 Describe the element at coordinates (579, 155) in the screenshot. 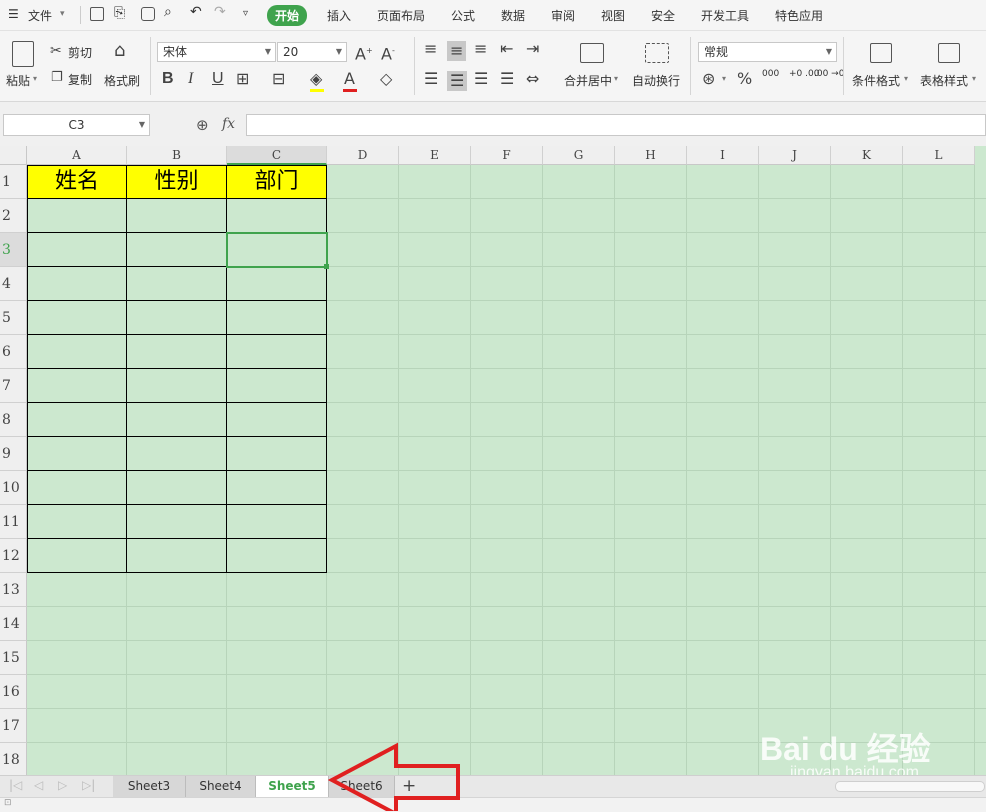

I see `column-header-g: G` at that location.